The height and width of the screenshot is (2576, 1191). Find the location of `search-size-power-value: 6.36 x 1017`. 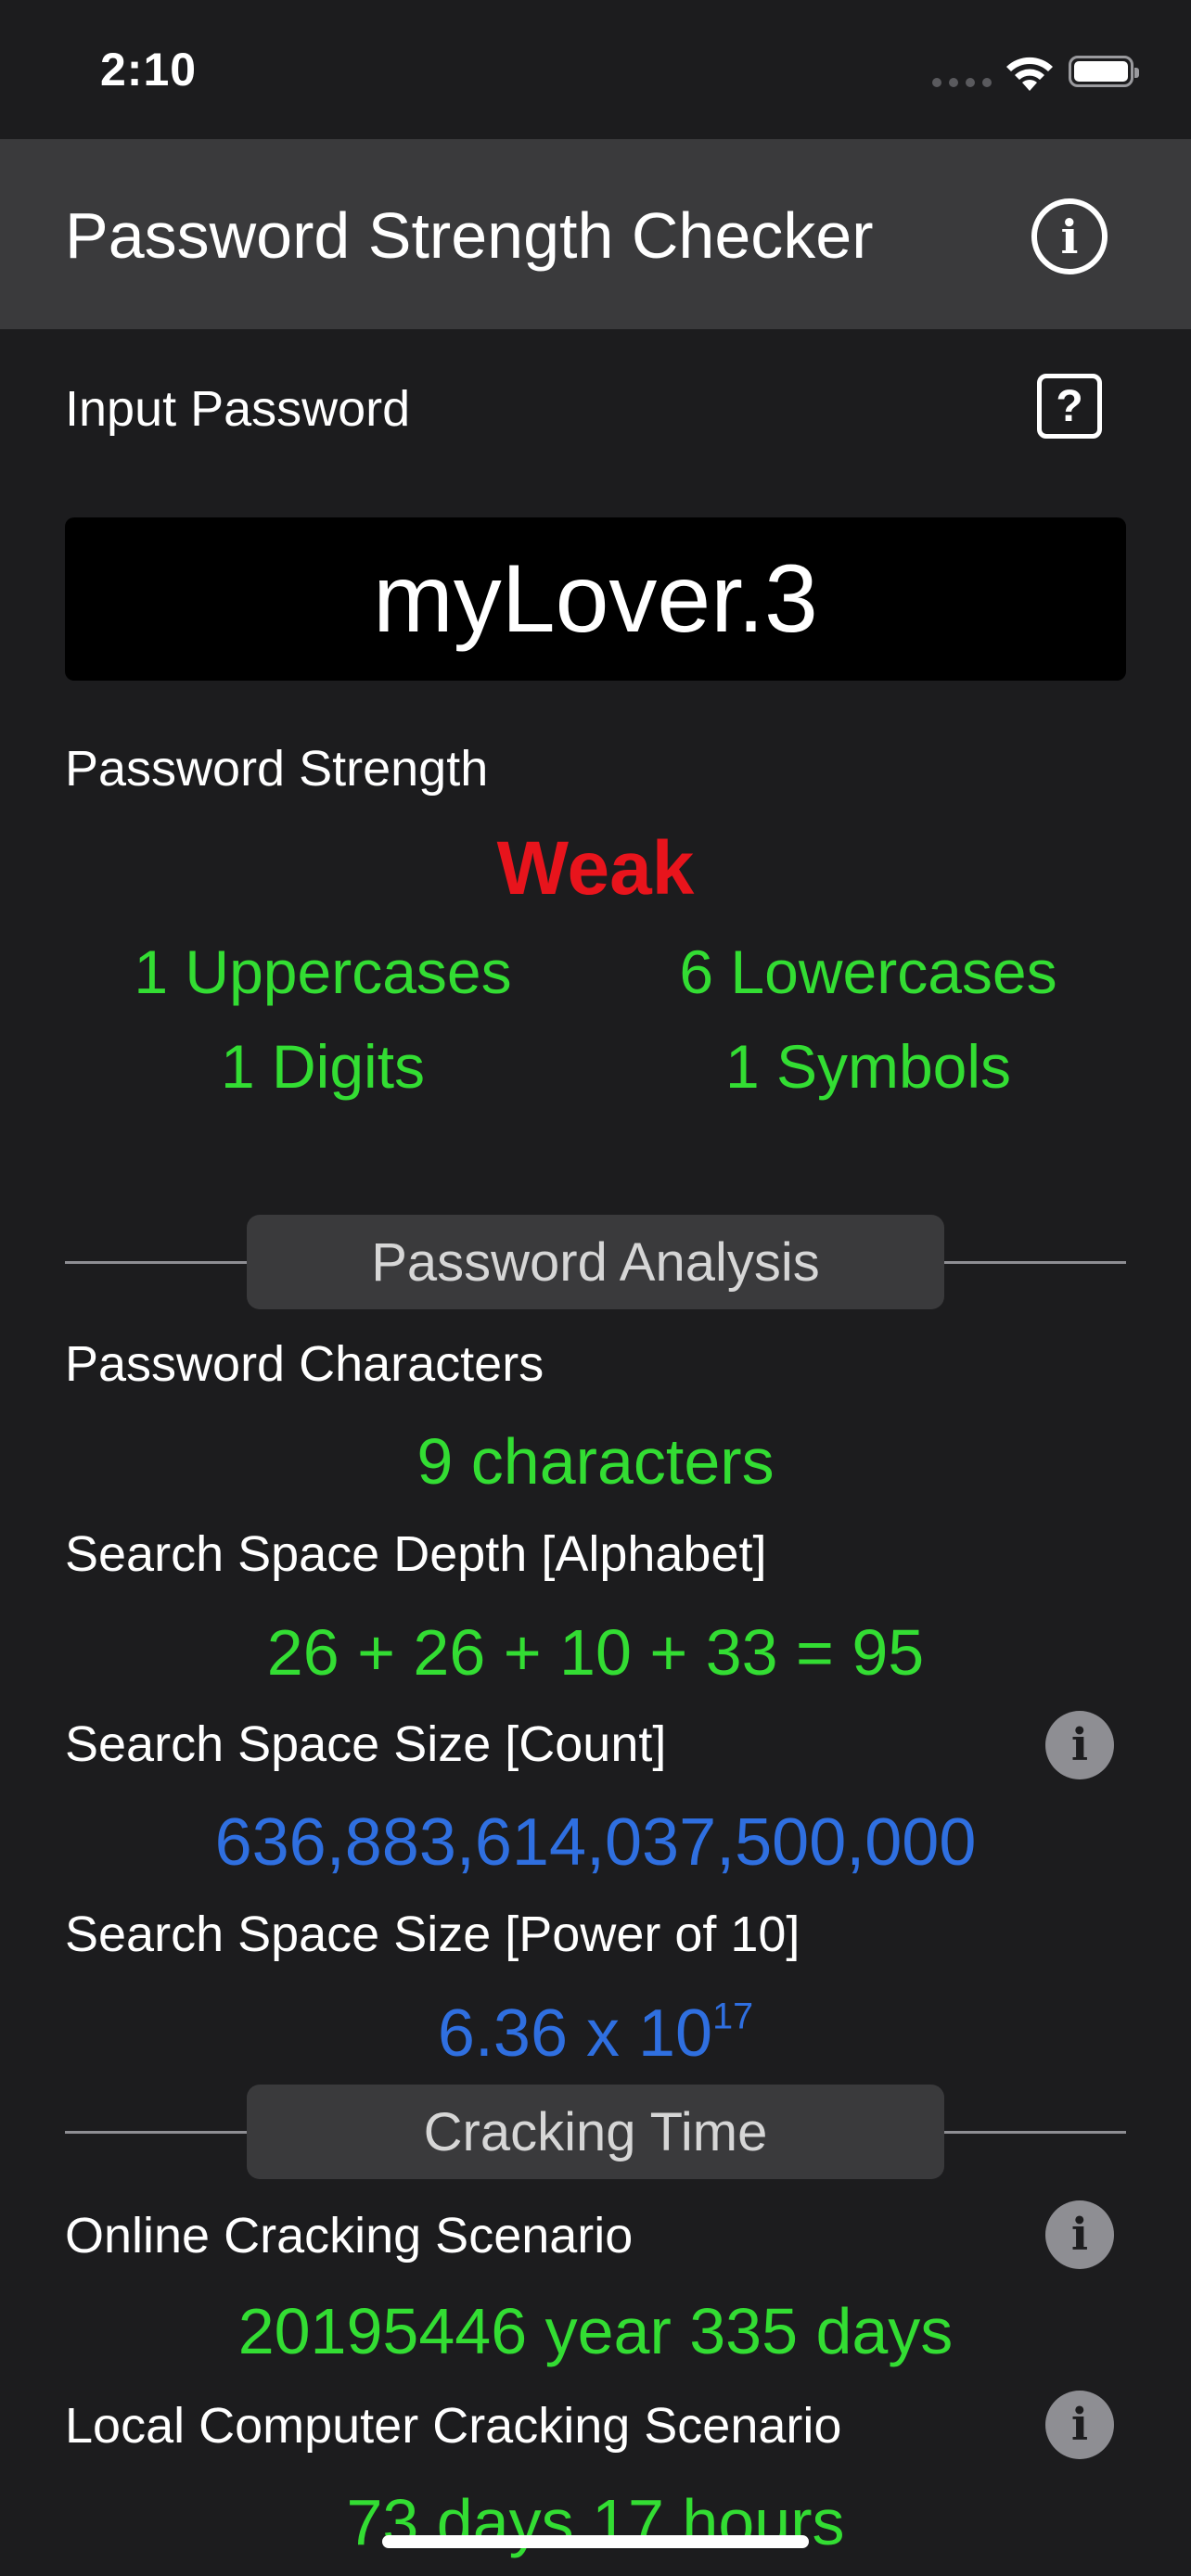

search-size-power-value: 6.36 x 1017 is located at coordinates (595, 2034).